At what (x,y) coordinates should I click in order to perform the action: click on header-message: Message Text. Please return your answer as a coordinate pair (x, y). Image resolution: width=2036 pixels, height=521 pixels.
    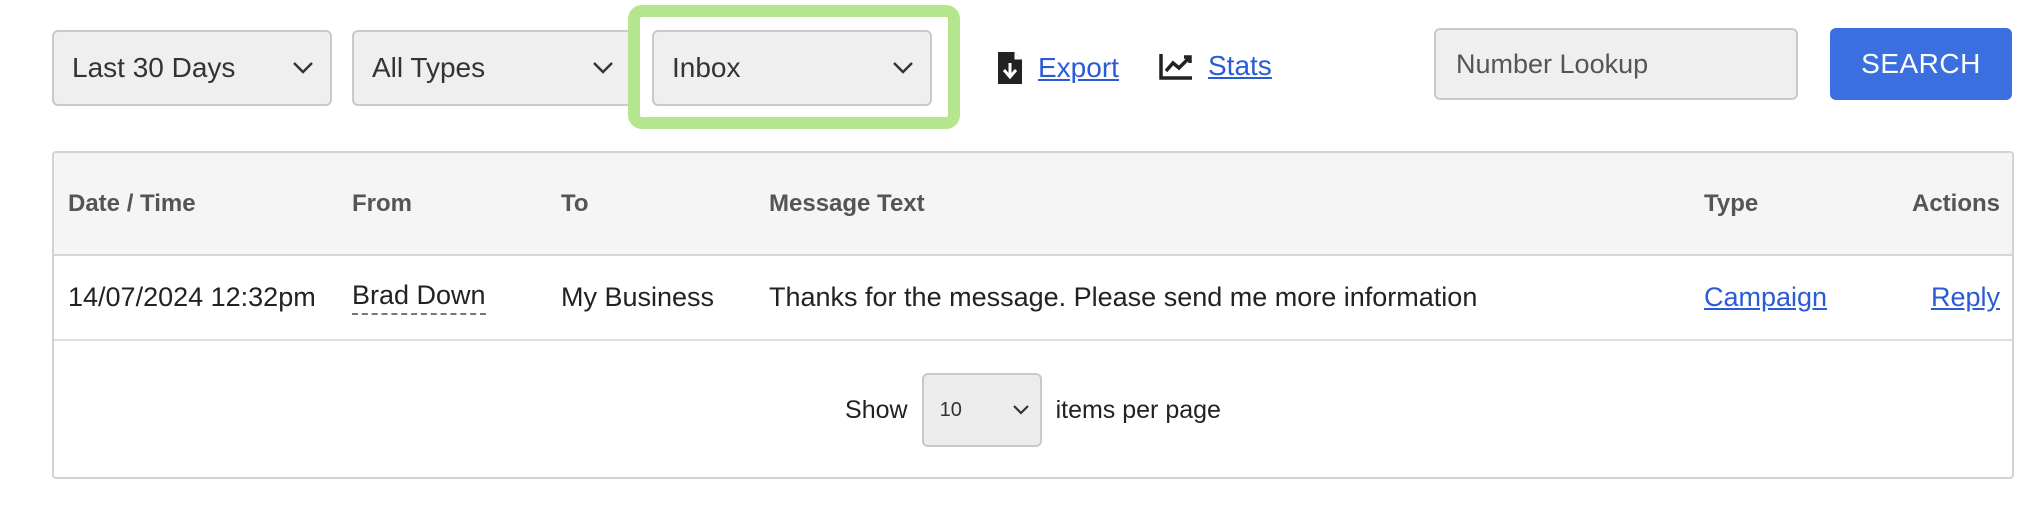
    Looking at the image, I should click on (847, 203).